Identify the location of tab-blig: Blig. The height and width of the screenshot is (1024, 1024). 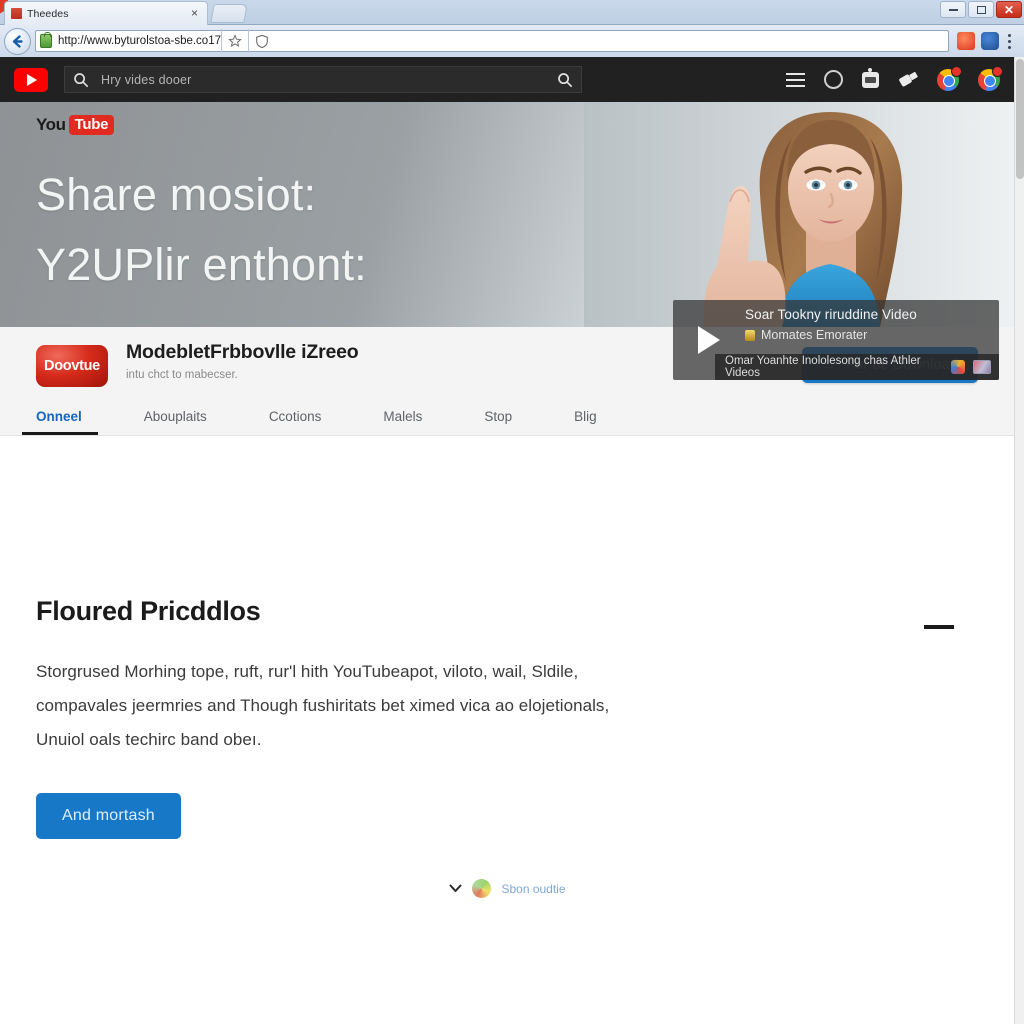
(585, 419).